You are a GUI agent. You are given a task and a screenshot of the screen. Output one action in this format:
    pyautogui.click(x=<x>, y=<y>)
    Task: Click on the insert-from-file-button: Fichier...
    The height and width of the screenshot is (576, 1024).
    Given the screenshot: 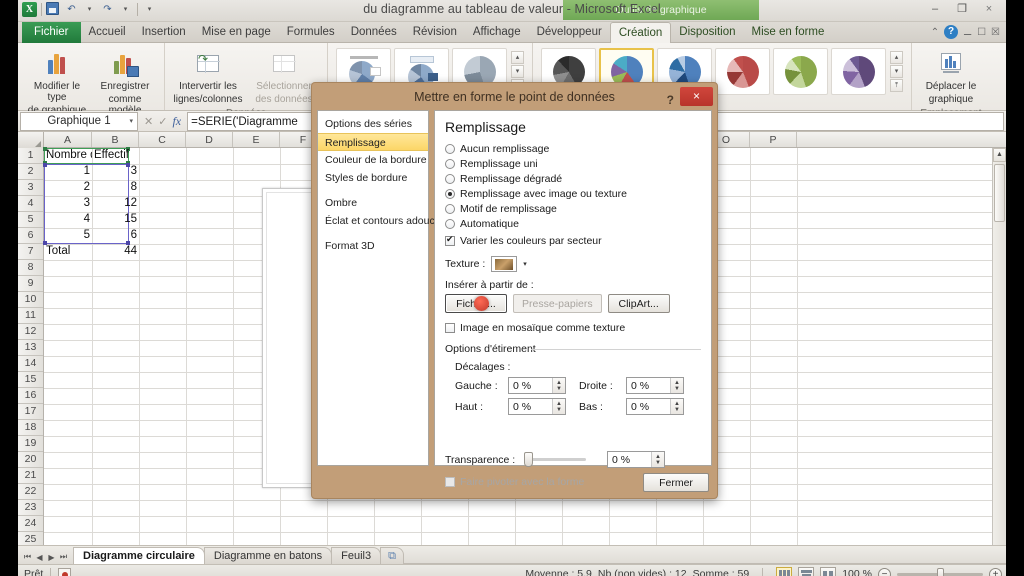 What is the action you would take?
    pyautogui.click(x=476, y=303)
    